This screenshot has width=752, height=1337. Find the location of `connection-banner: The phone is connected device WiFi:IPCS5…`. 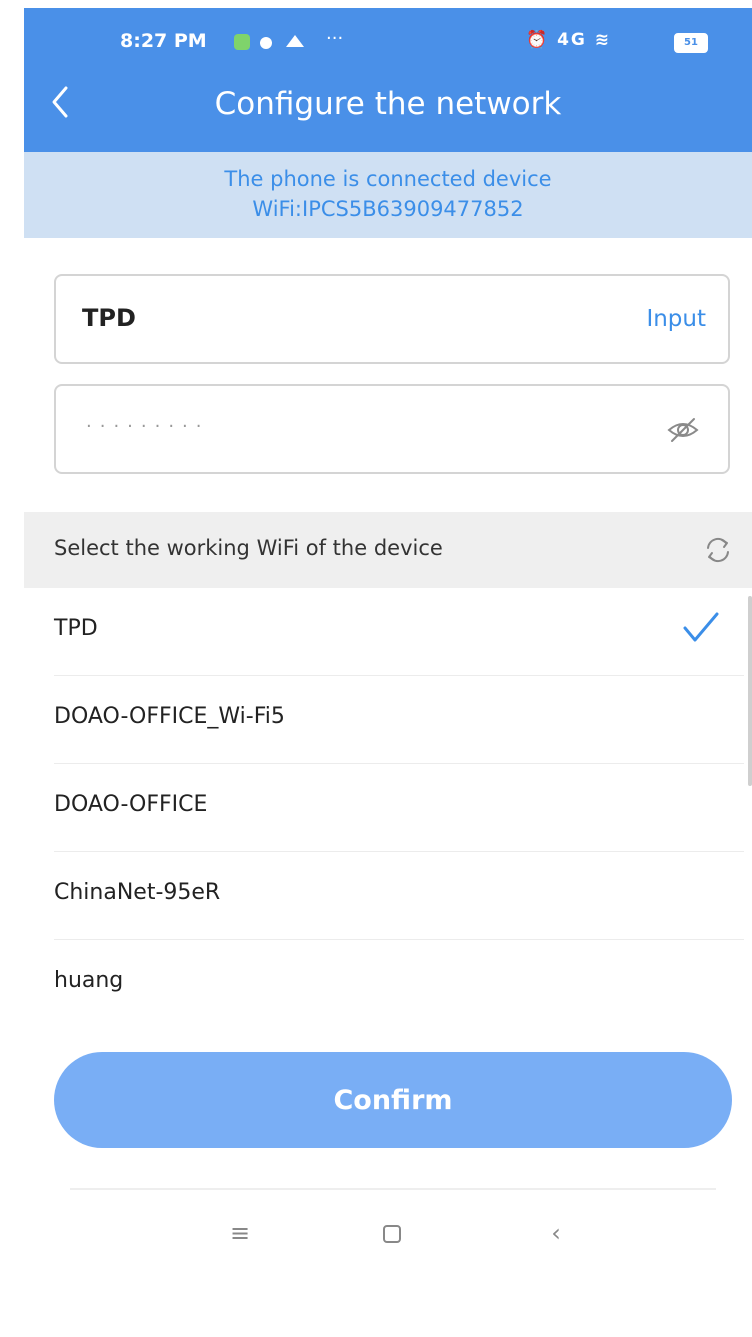

connection-banner: The phone is connected device WiFi:IPCS5… is located at coordinates (388, 195).